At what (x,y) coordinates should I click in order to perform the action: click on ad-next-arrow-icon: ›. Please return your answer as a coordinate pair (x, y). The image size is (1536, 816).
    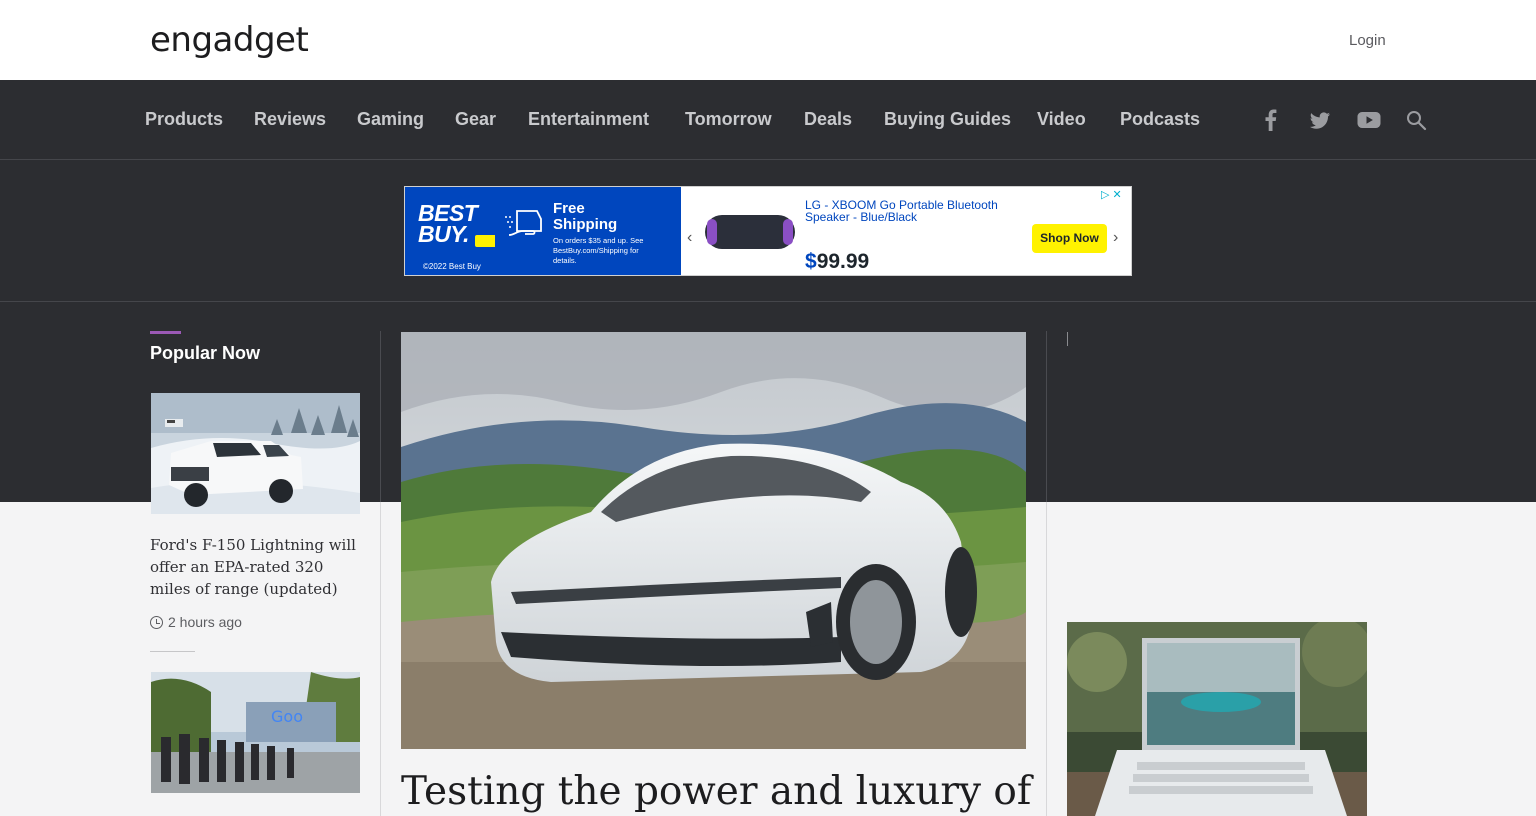
    Looking at the image, I should click on (1115, 238).